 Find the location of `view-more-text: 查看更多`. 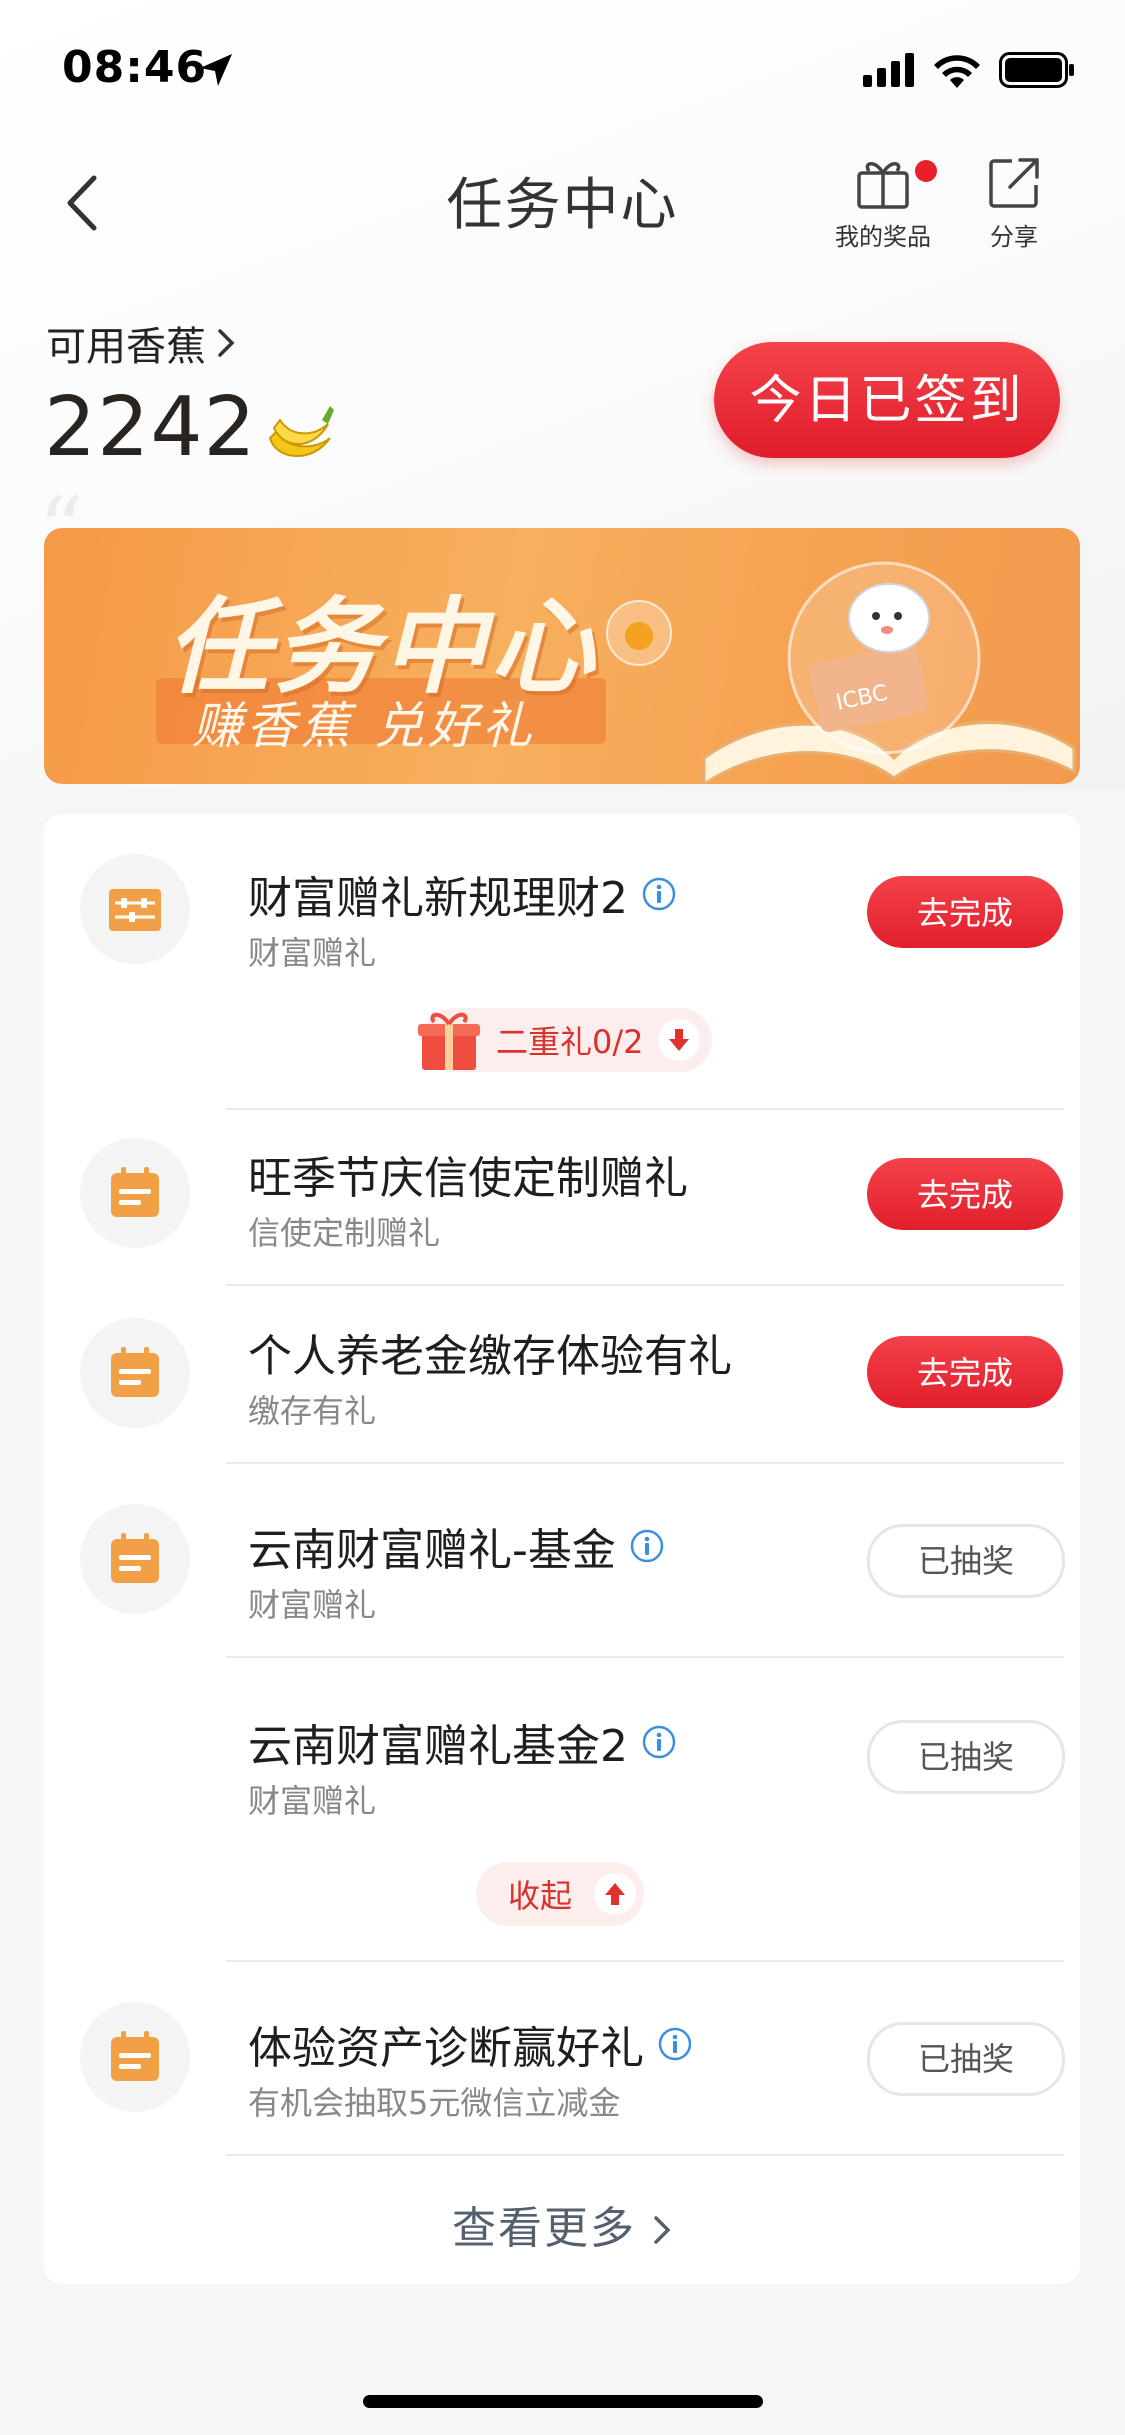

view-more-text: 查看更多 is located at coordinates (544, 2228).